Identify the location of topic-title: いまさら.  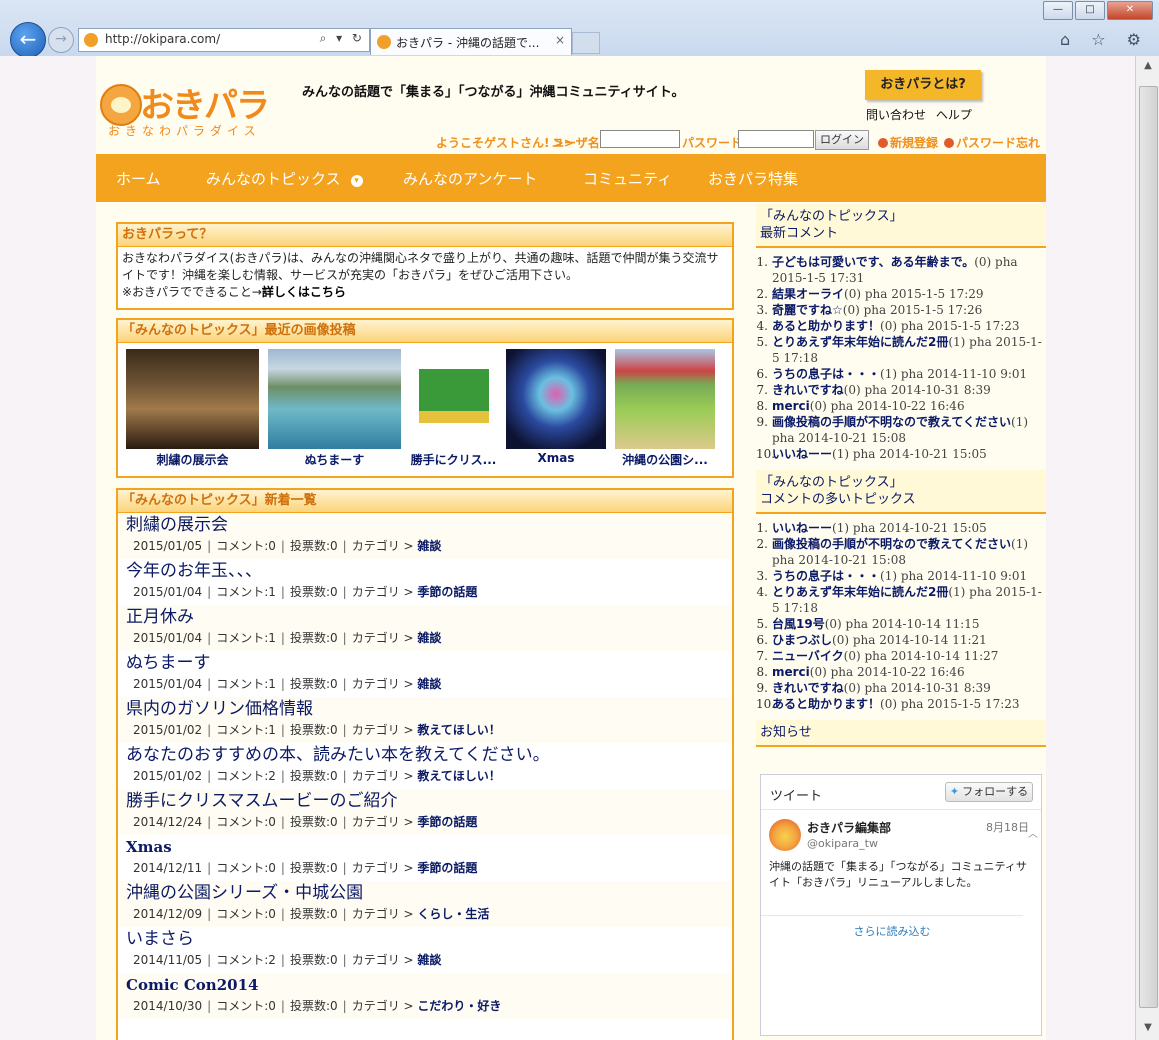
(429, 939).